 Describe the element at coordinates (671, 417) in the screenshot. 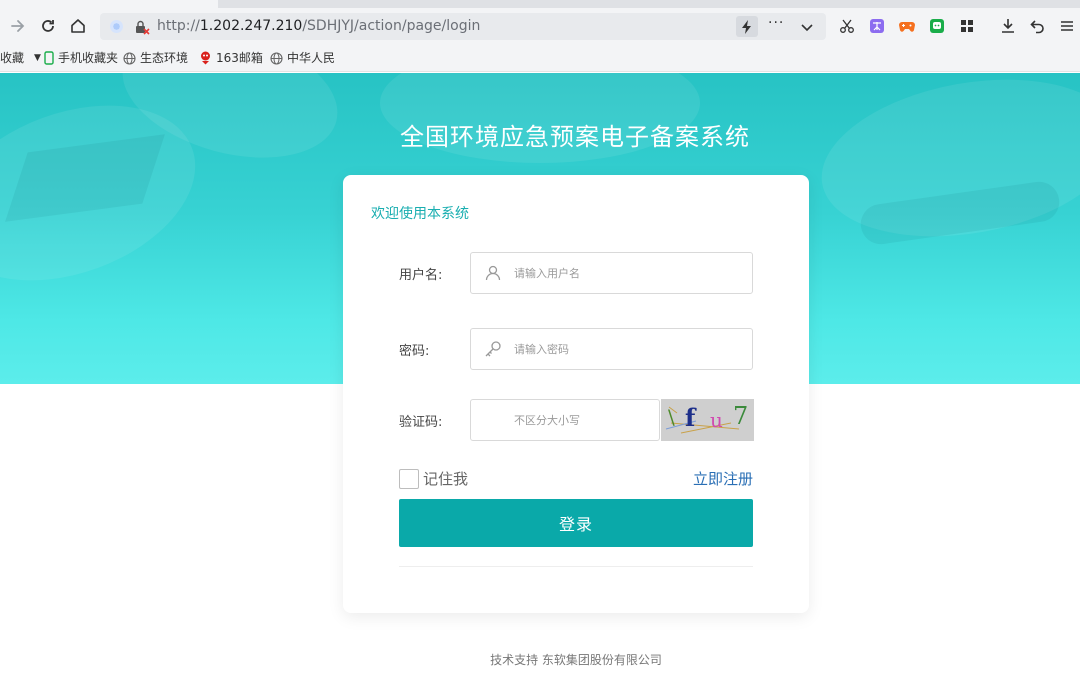

I see `captcha-char: \` at that location.